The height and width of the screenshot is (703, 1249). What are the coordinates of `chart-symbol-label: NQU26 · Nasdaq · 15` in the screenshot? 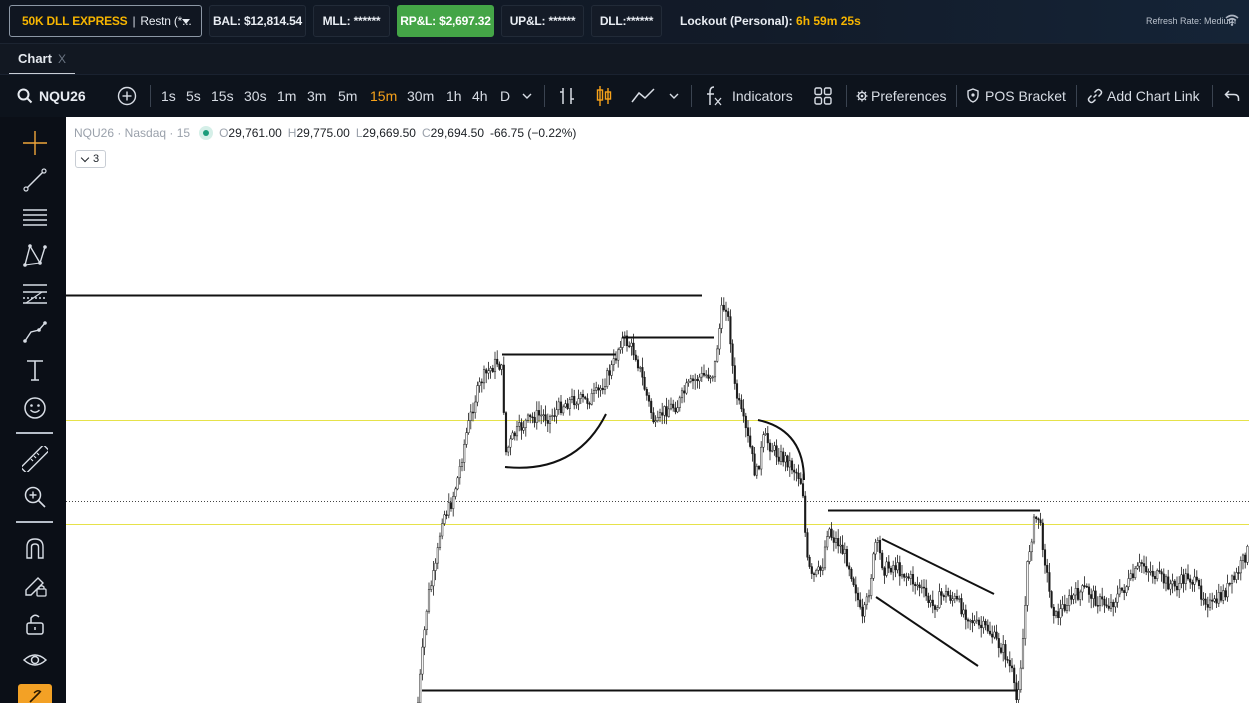 It's located at (132, 133).